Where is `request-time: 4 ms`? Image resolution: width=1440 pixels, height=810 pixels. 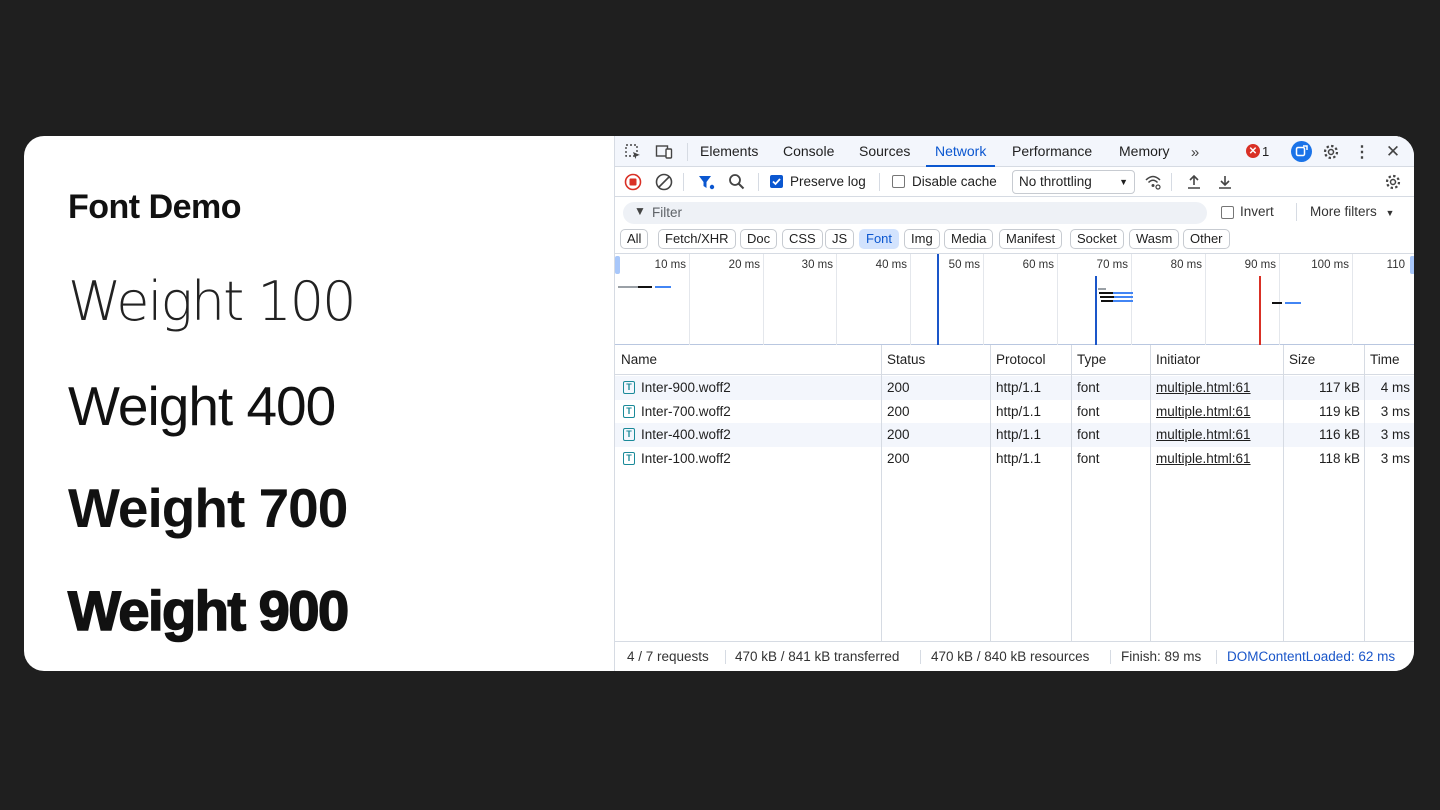
request-time: 4 ms is located at coordinates (1395, 387).